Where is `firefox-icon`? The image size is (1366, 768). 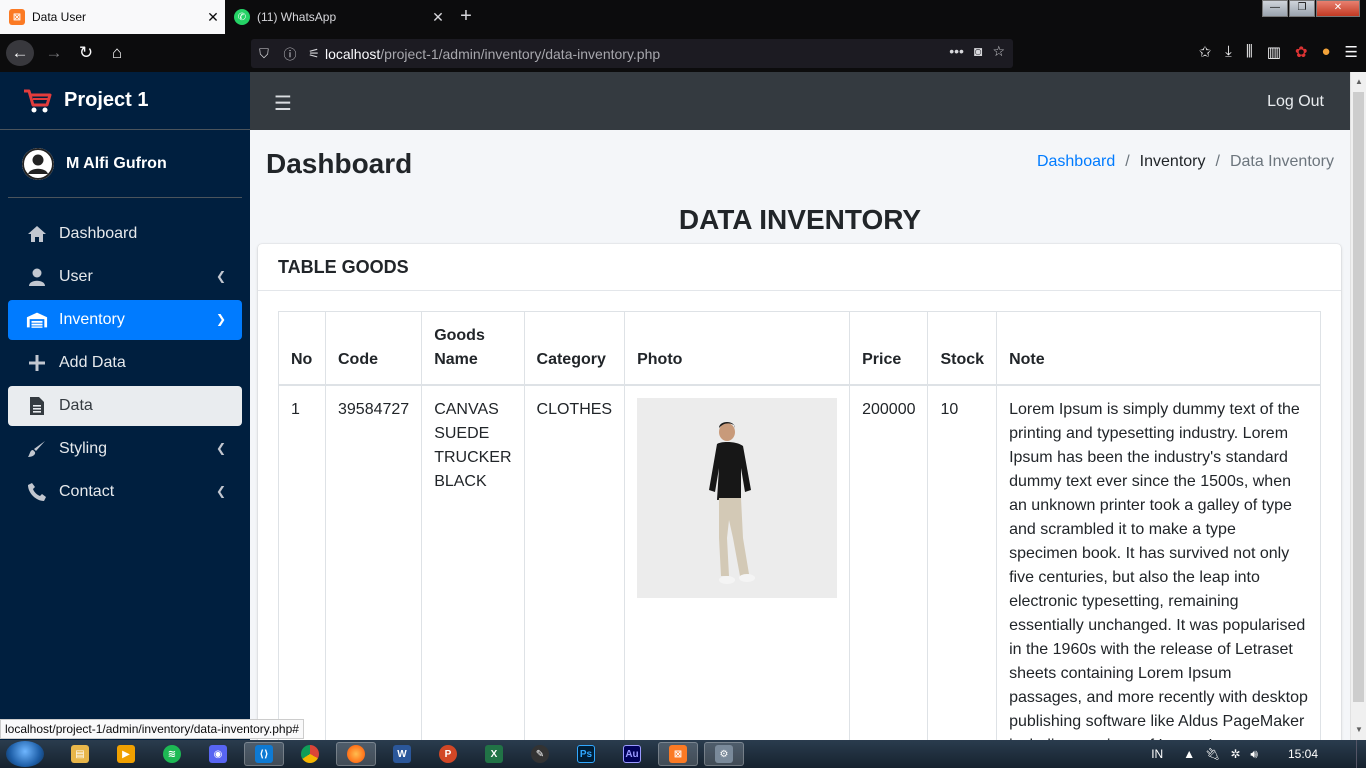 firefox-icon is located at coordinates (356, 754).